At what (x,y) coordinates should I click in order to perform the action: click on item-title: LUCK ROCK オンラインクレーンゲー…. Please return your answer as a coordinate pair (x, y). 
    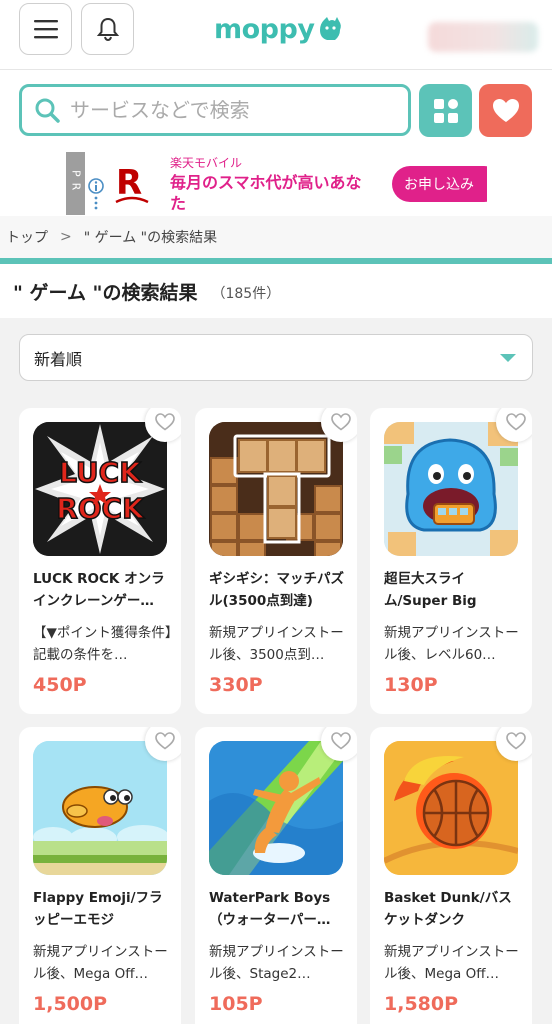
    Looking at the image, I should click on (99, 590).